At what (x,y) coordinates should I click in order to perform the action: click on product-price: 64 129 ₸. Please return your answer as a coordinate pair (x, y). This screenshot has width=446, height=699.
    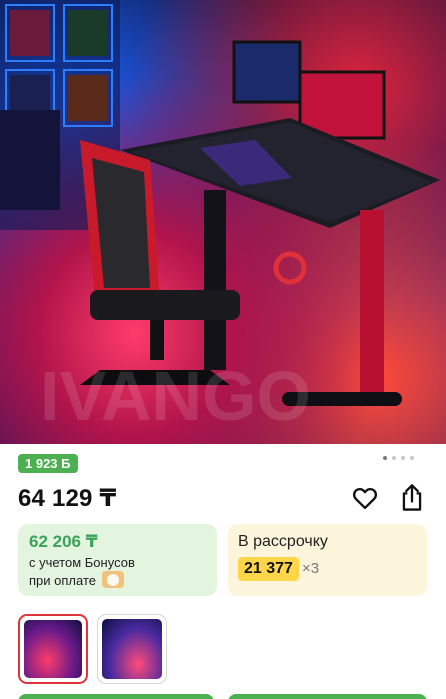
    Looking at the image, I should click on (67, 498).